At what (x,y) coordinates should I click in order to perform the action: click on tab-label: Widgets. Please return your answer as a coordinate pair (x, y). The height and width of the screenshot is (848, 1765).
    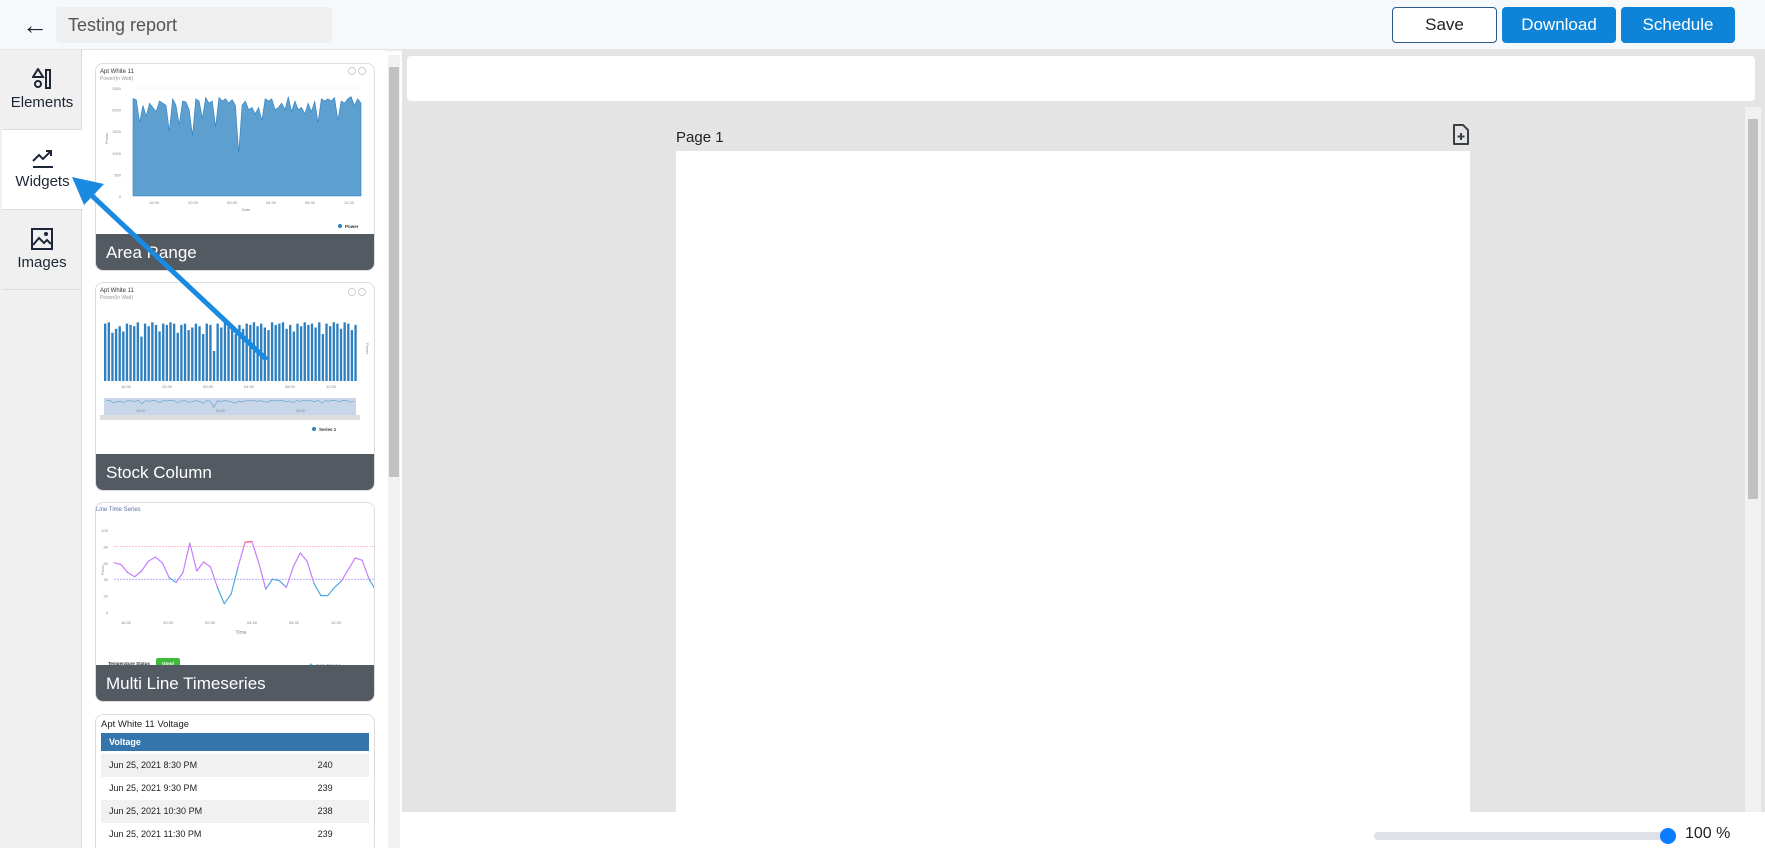
    Looking at the image, I should click on (42, 181).